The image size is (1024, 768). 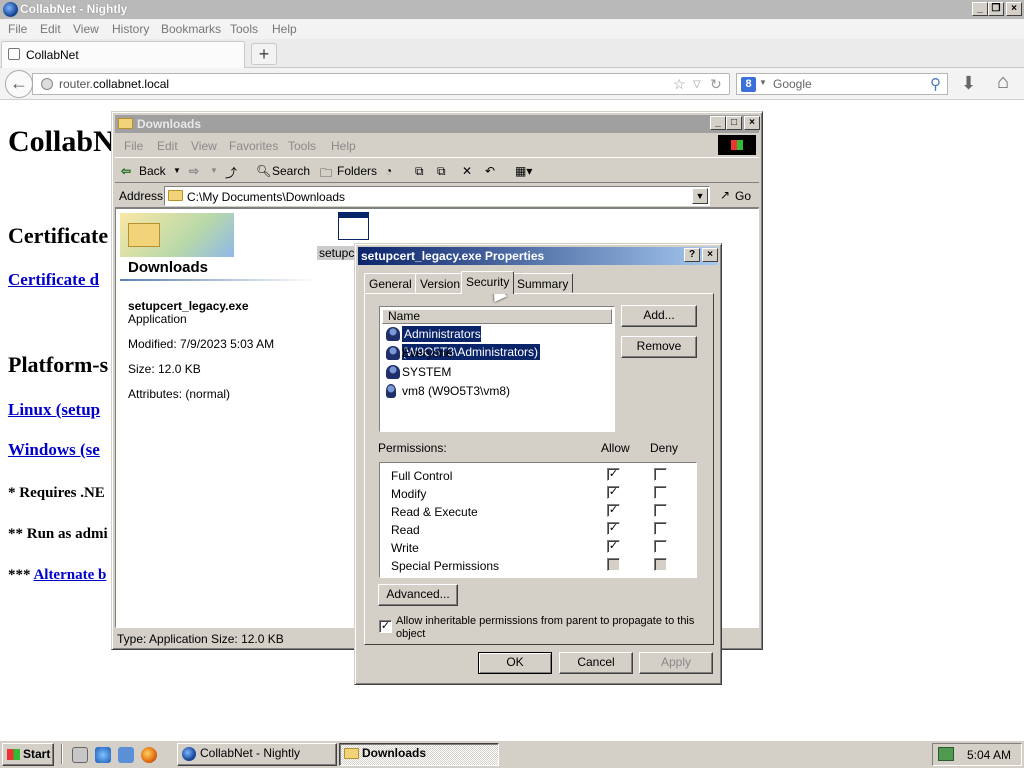 What do you see at coordinates (131, 84) in the screenshot?
I see `url-domain: collabnet.local` at bounding box center [131, 84].